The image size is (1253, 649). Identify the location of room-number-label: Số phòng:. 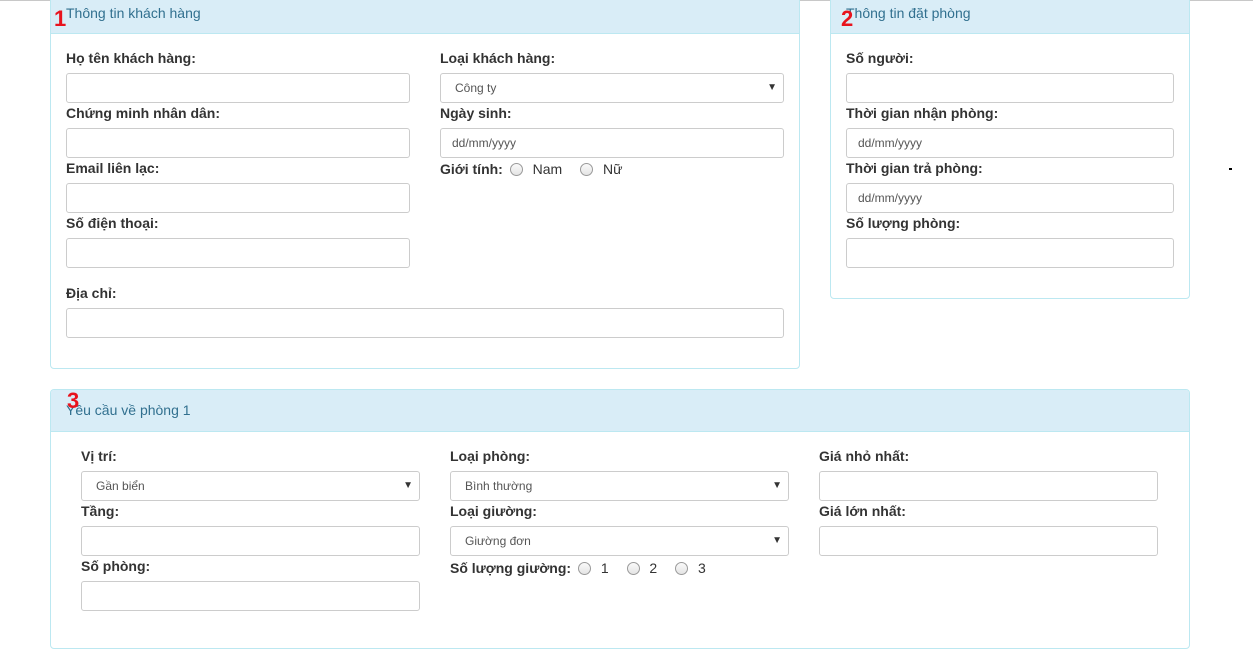
(116, 566).